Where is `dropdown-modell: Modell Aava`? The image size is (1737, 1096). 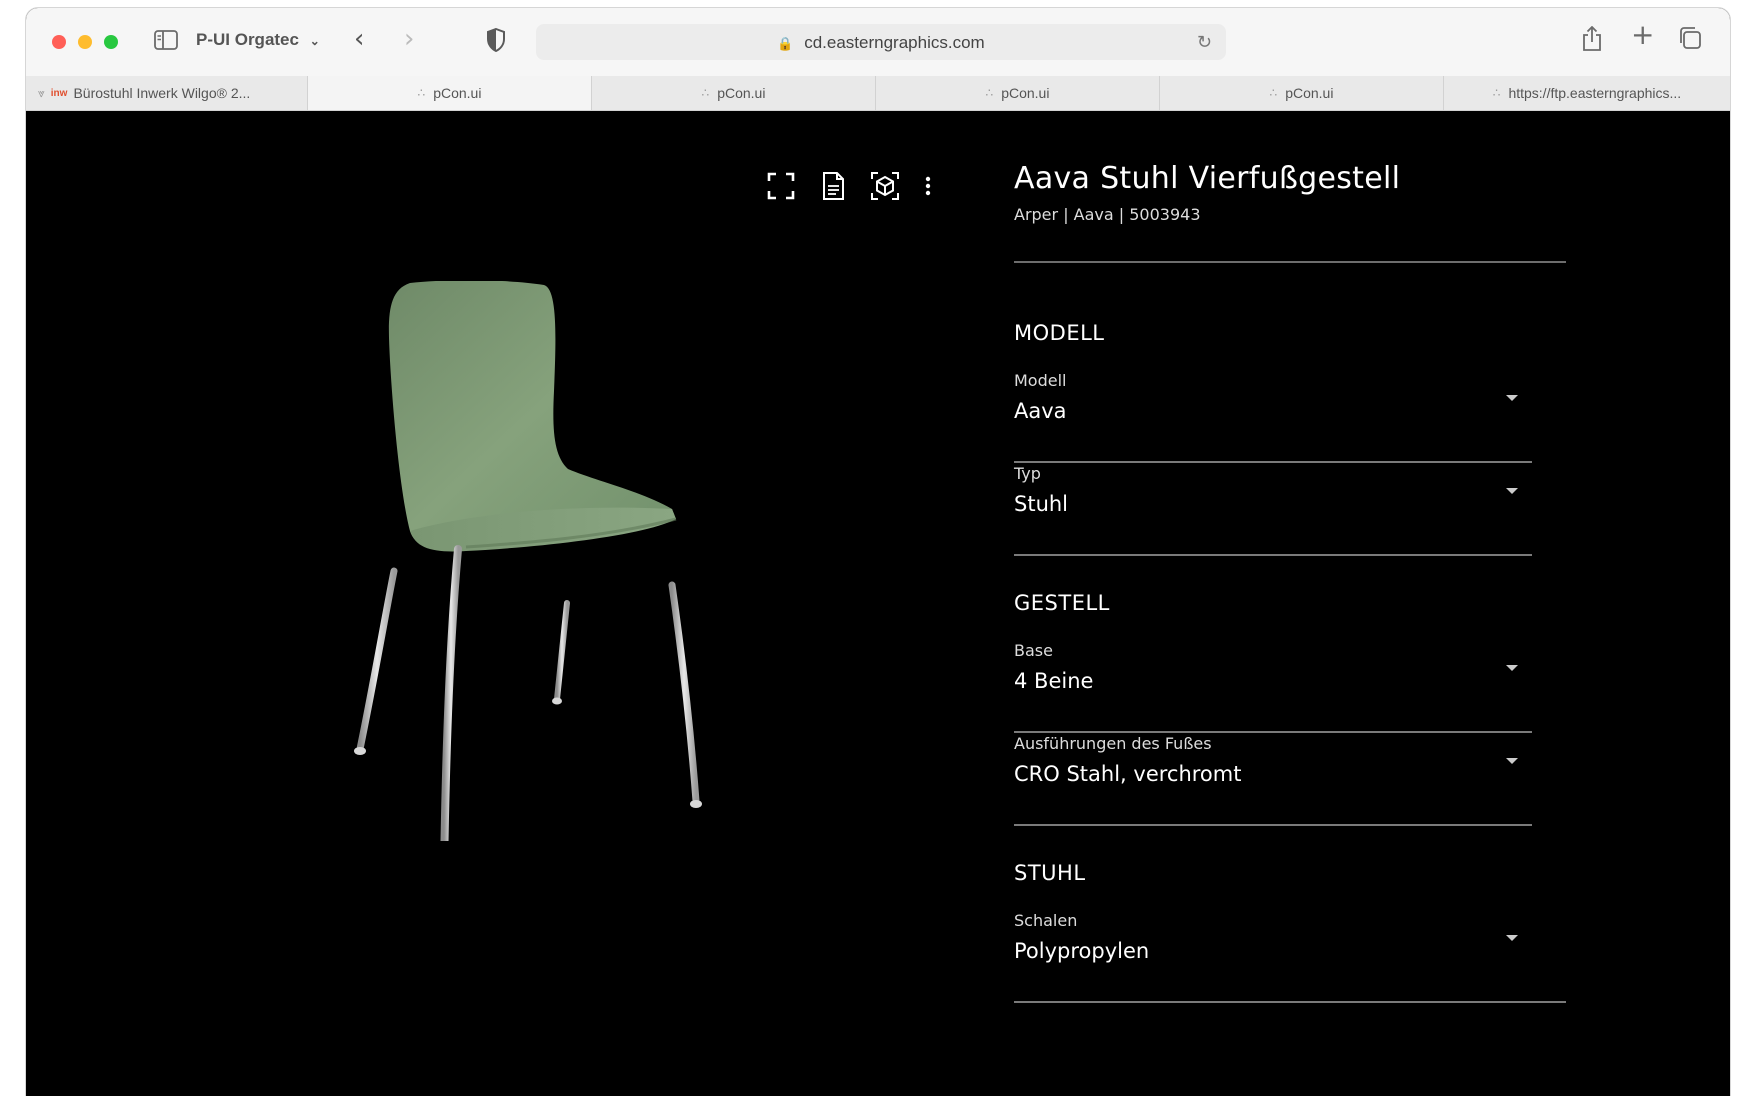 dropdown-modell: Modell Aava is located at coordinates (1273, 417).